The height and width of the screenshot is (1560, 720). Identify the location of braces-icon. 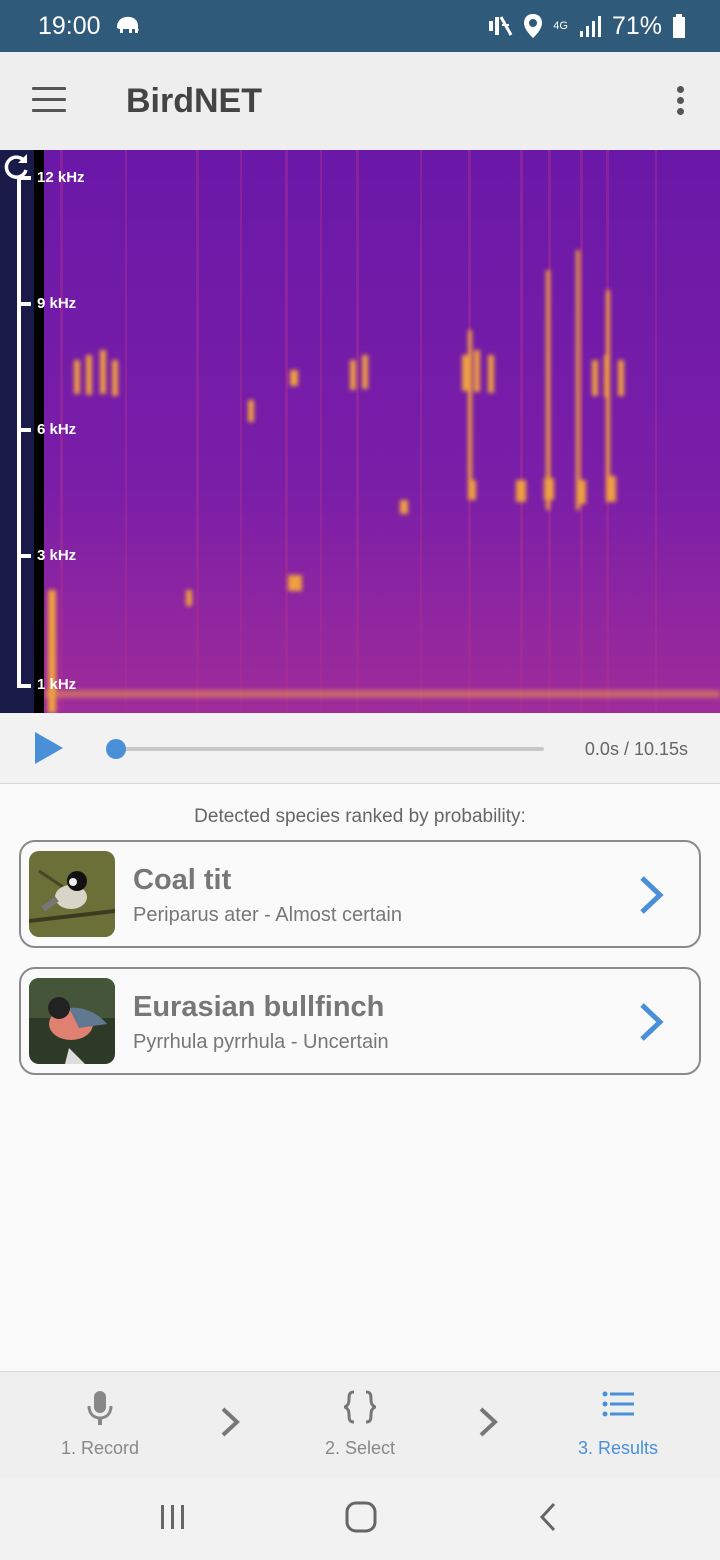
(360, 1407).